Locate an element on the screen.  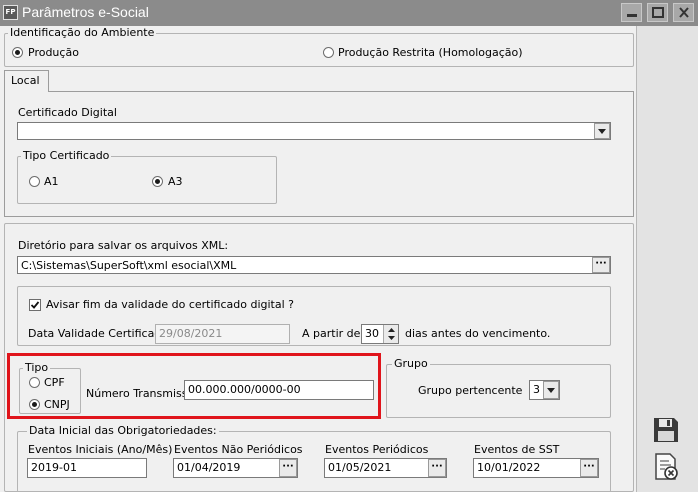
radio-producao-restrita is located at coordinates (328, 52).